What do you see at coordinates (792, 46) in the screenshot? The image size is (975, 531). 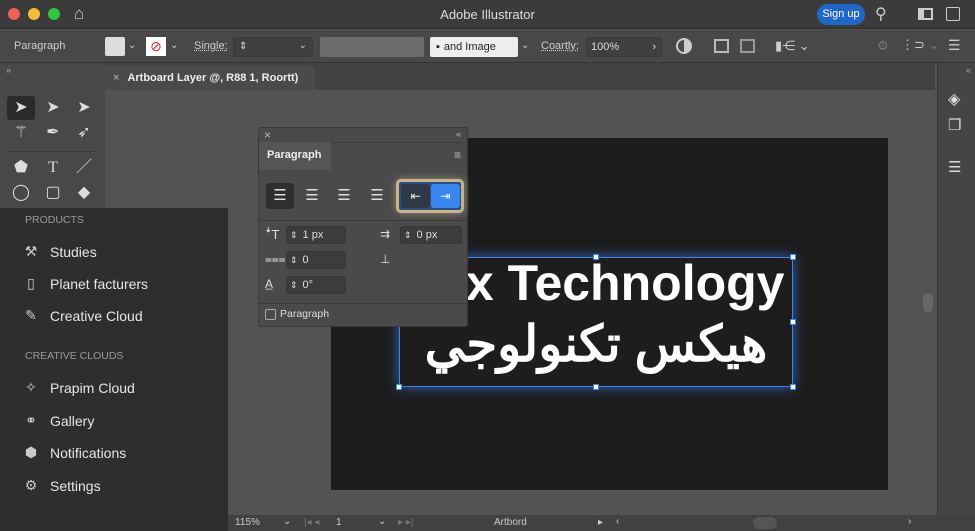 I see `transform-icon: ▮⋲ ⌄` at bounding box center [792, 46].